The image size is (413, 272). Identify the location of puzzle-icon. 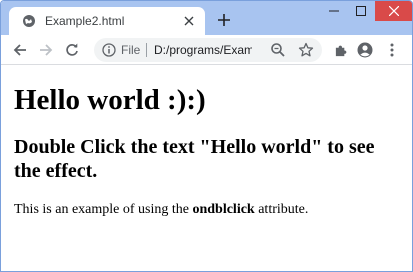
(340, 50).